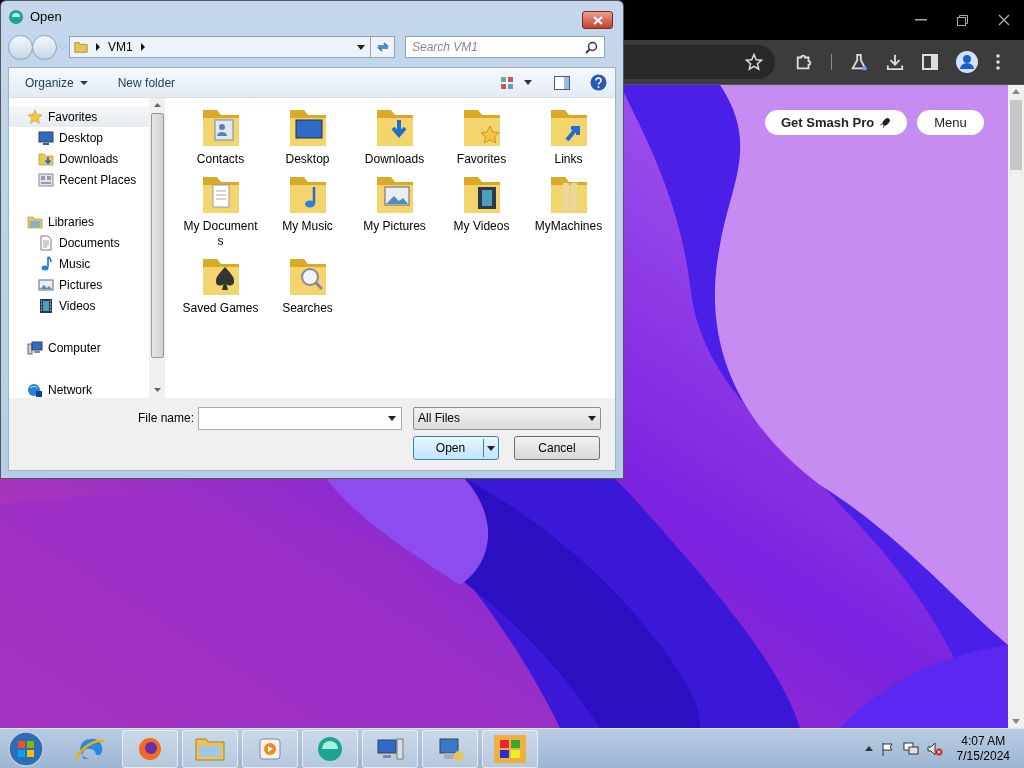 The width and height of the screenshot is (1024, 768). Describe the element at coordinates (79, 305) in the screenshot. I see `nav-item: Videos` at that location.